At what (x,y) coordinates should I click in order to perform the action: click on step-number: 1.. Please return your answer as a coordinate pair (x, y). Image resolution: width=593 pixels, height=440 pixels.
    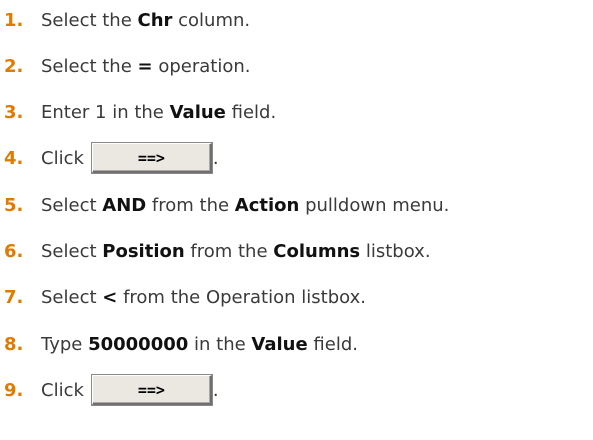
    Looking at the image, I should click on (14, 20).